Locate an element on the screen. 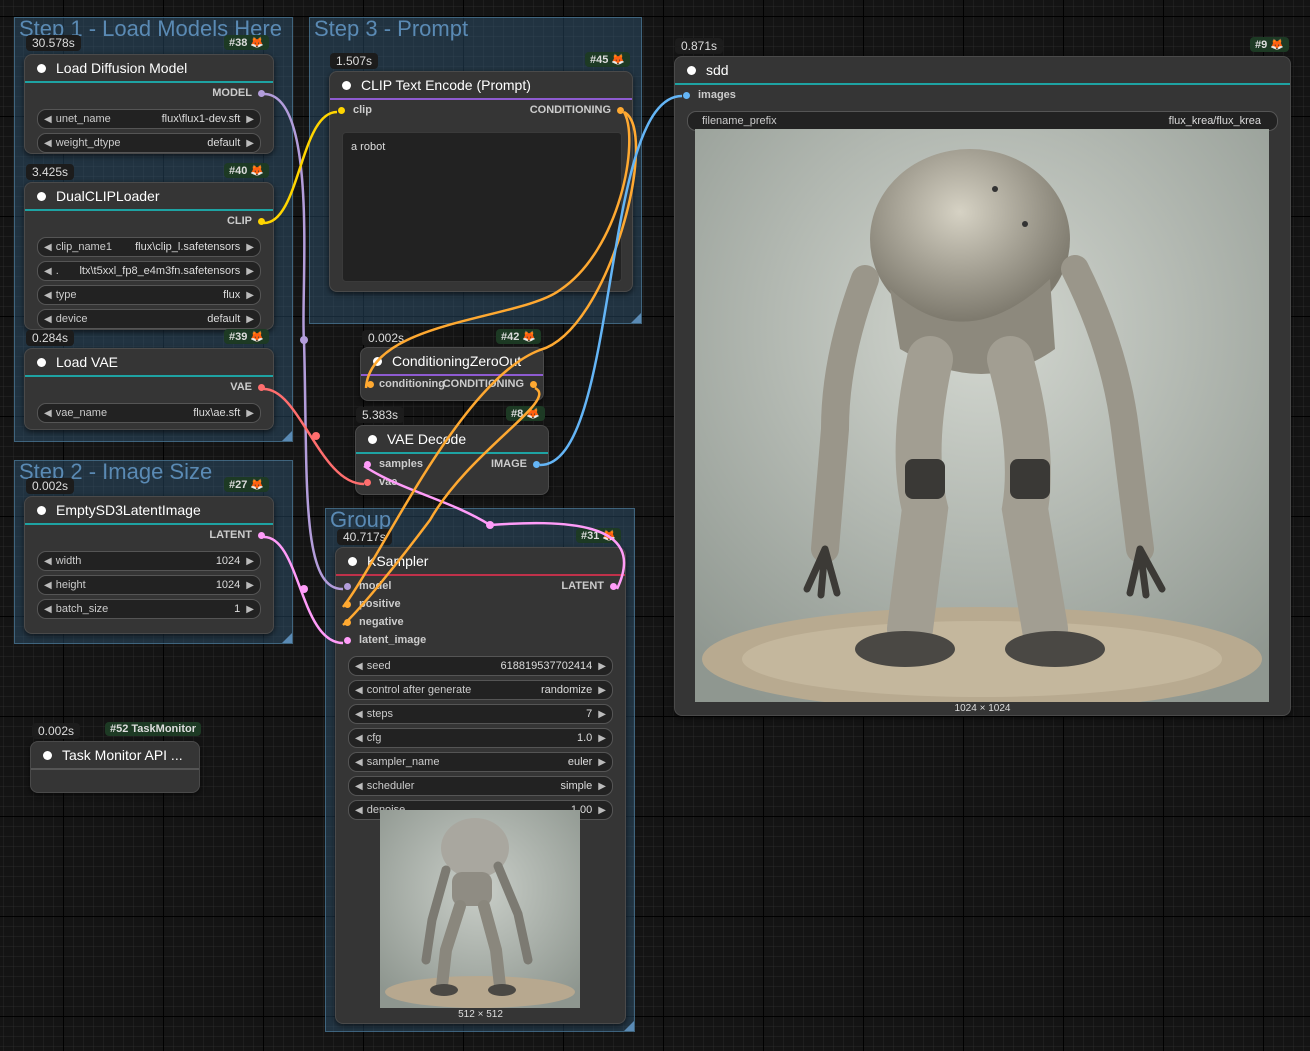  input-slot-conditioning: conditioning is located at coordinates (406, 384).